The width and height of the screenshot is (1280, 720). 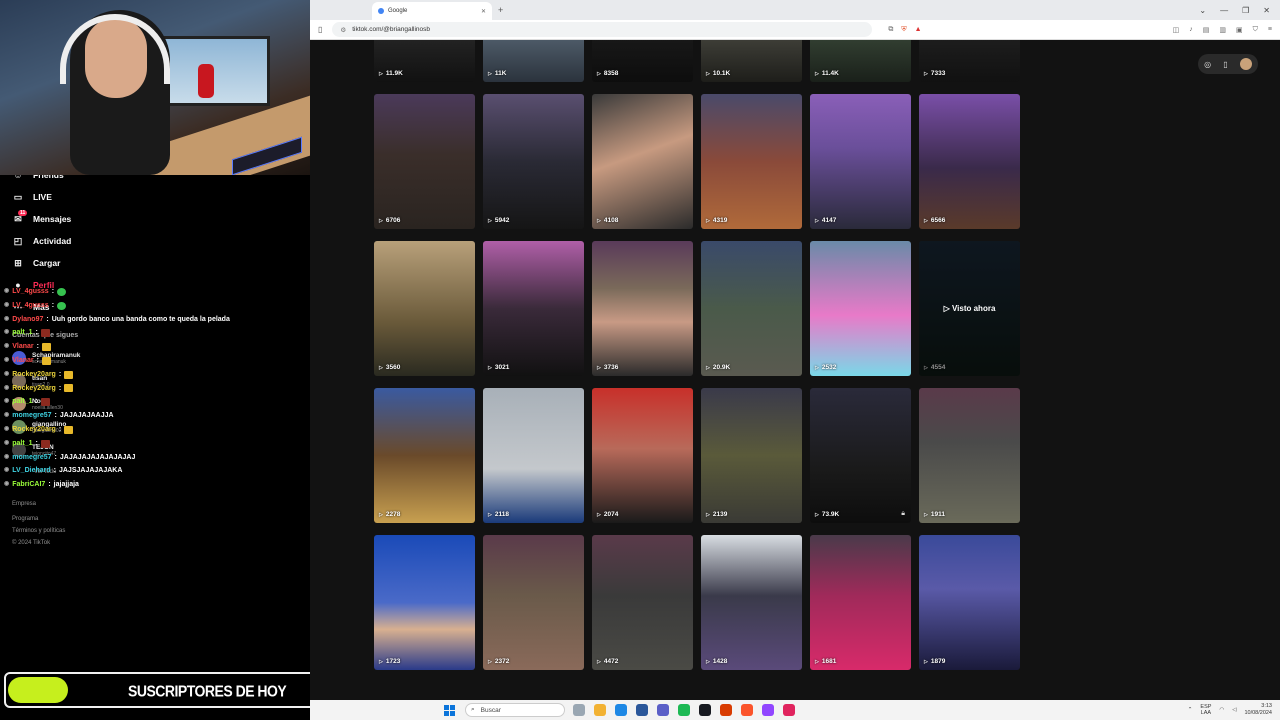 What do you see at coordinates (533, 308) in the screenshot?
I see `video-tile: ▷ 3021` at bounding box center [533, 308].